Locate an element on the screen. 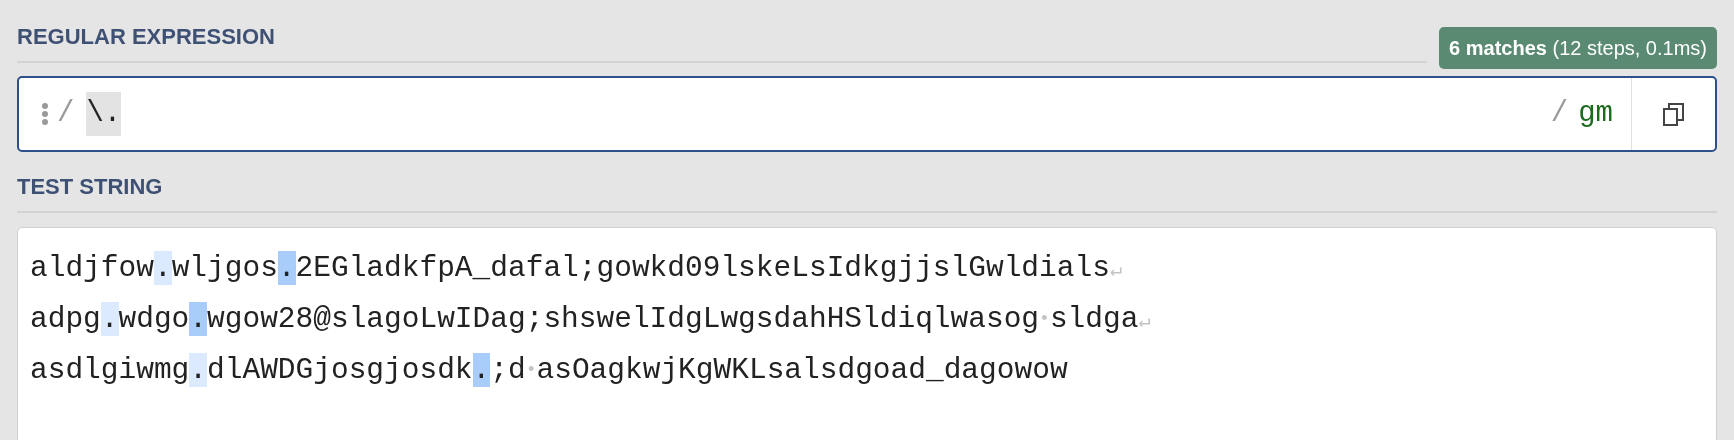 The width and height of the screenshot is (1734, 440). test-text: wgow28@slagoLwIDag;shswelIdgLwgsdahHSldiqlwasog is located at coordinates (623, 319).